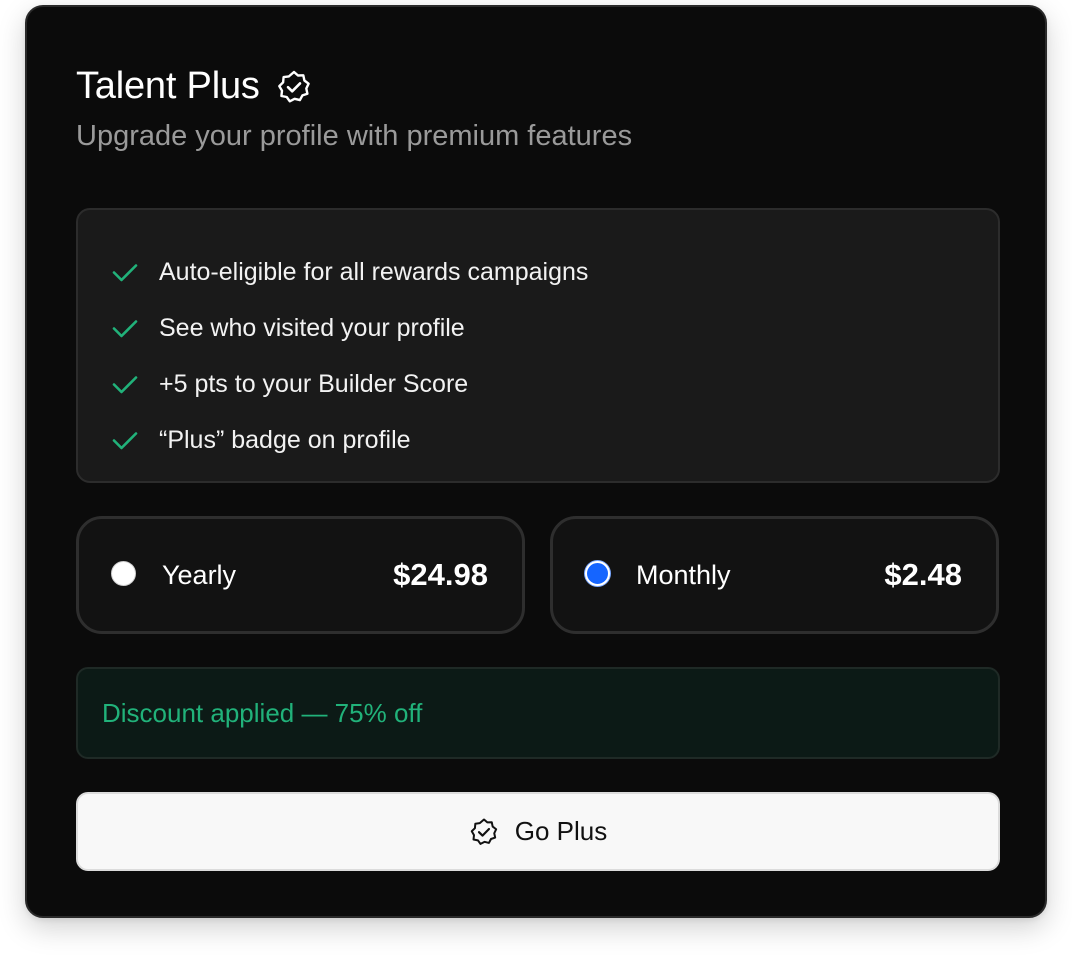 The image size is (1072, 964). Describe the element at coordinates (538, 713) in the screenshot. I see `discount-banner: Discount applied — 75% off` at that location.